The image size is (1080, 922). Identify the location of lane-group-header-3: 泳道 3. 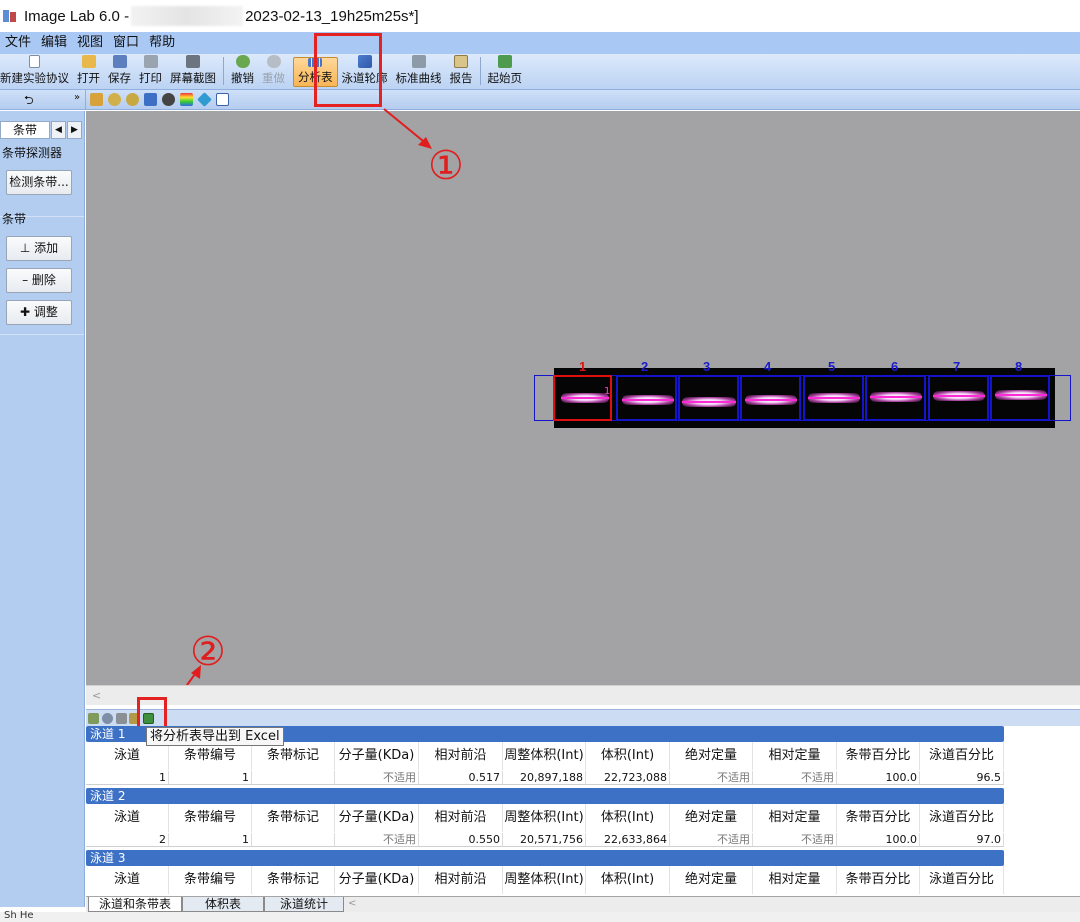
(545, 858).